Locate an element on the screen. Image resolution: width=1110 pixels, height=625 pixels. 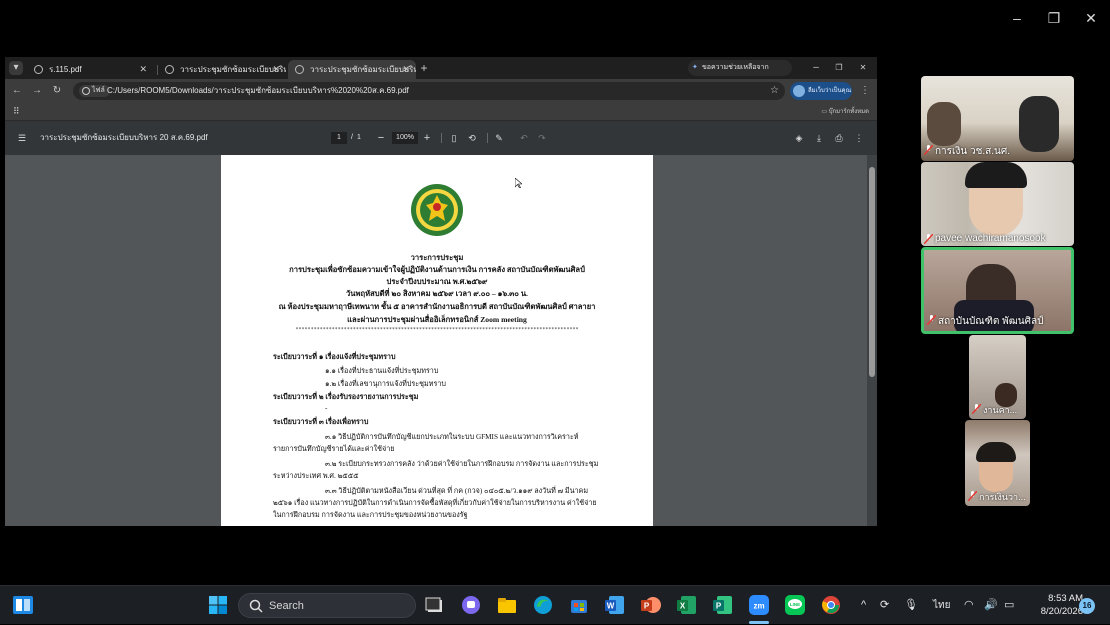
participant-tile-active-speaker: สถาบันบัณฑิต พัฒนศิลป์ is located at coordinates (997, 290).